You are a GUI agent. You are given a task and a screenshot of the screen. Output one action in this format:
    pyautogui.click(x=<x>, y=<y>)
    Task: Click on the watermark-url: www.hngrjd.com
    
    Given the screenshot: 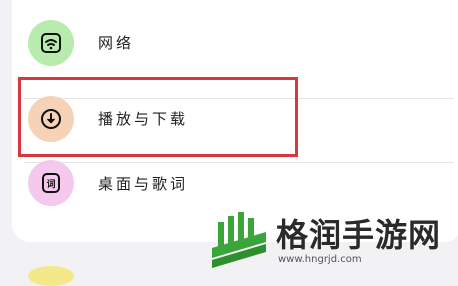 What is the action you would take?
    pyautogui.click(x=320, y=259)
    